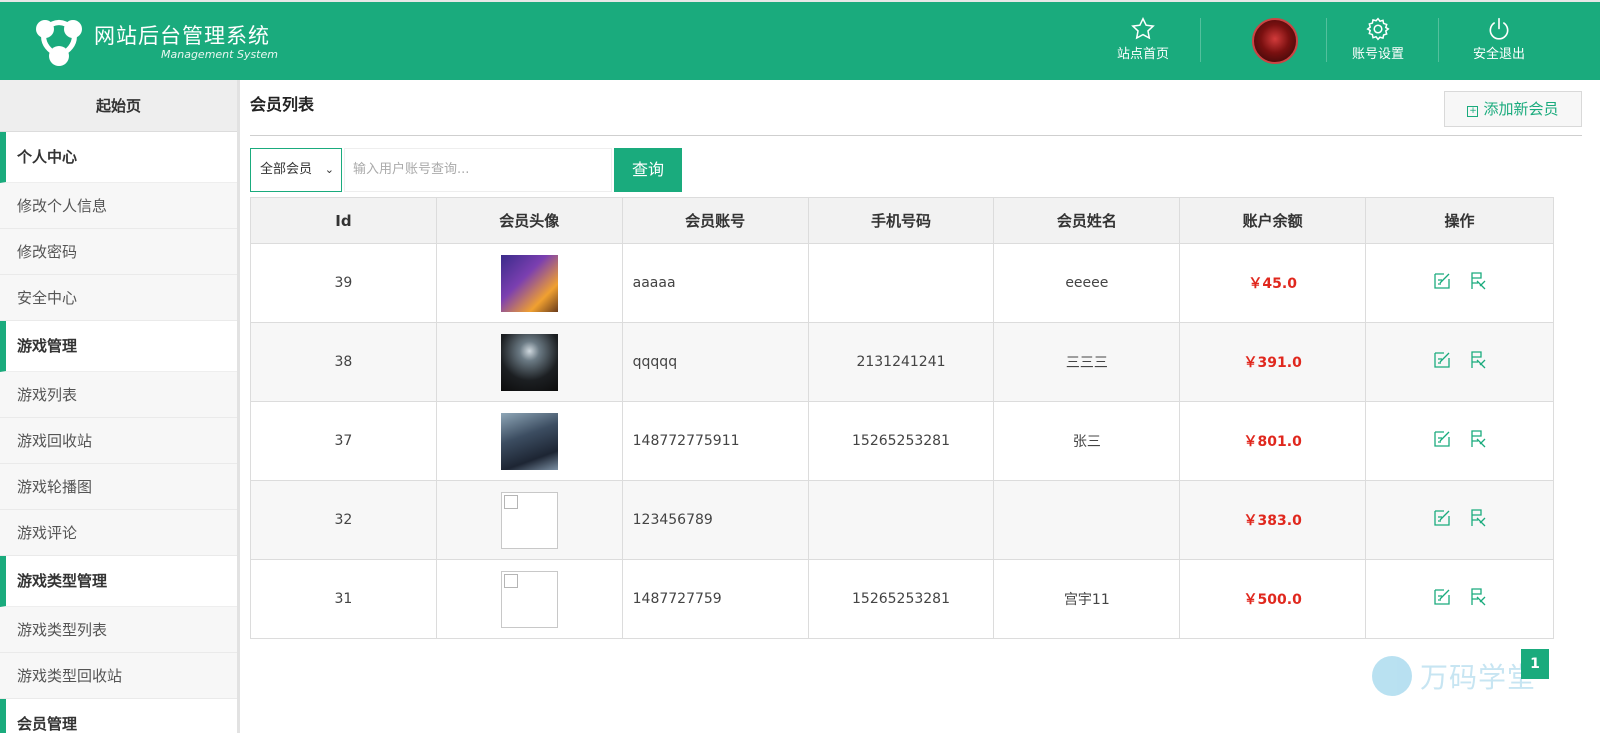  What do you see at coordinates (1087, 220) in the screenshot?
I see `col-name: 会员姓名` at bounding box center [1087, 220].